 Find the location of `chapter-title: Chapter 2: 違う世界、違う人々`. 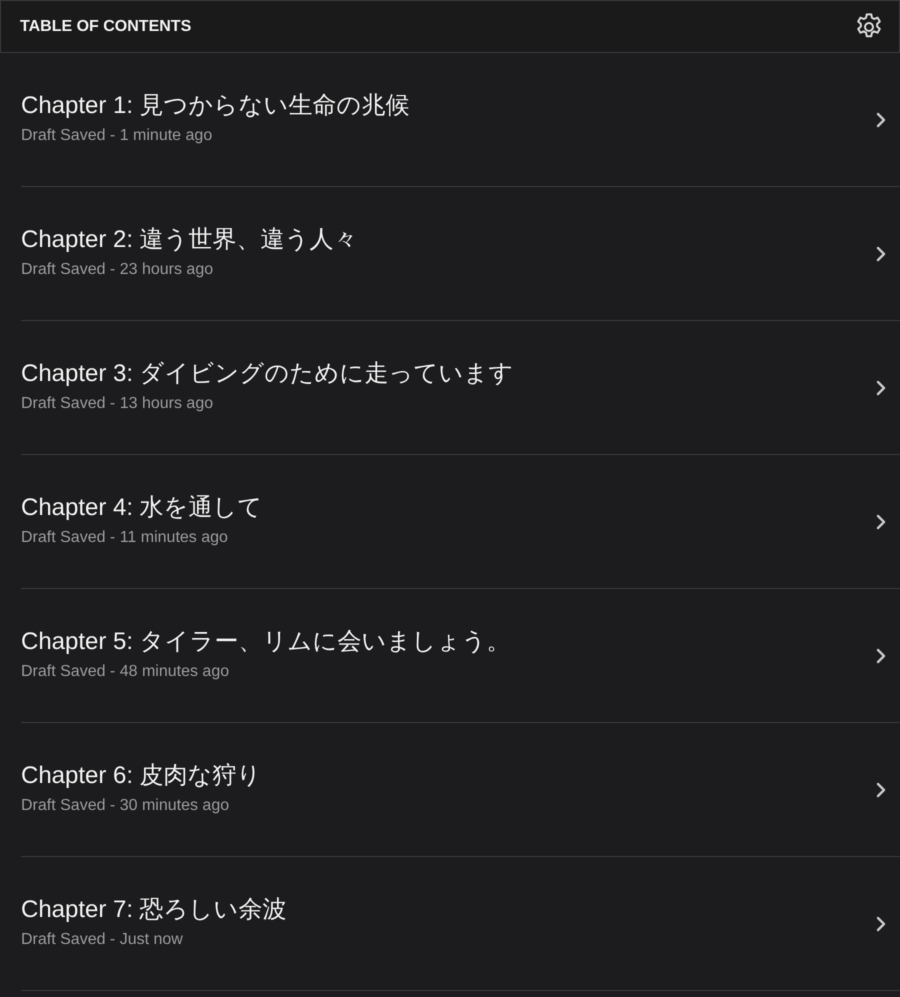

chapter-title: Chapter 2: 違う世界、違う人々 is located at coordinates (189, 239).